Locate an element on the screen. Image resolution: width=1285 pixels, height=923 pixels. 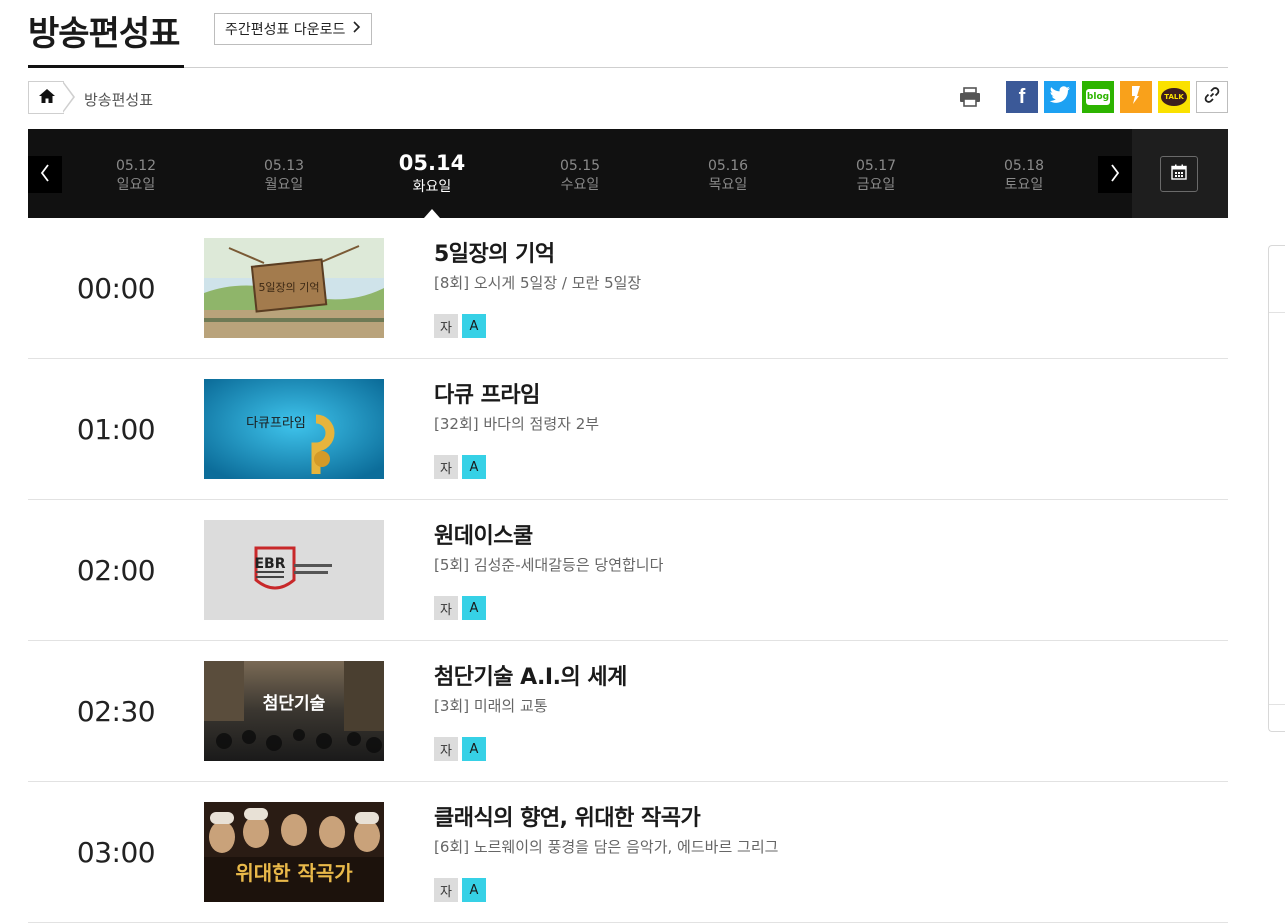
copy-link-button is located at coordinates (1212, 97).